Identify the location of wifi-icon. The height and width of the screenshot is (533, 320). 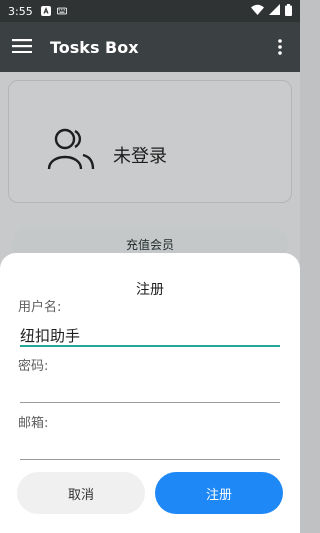
(257, 11).